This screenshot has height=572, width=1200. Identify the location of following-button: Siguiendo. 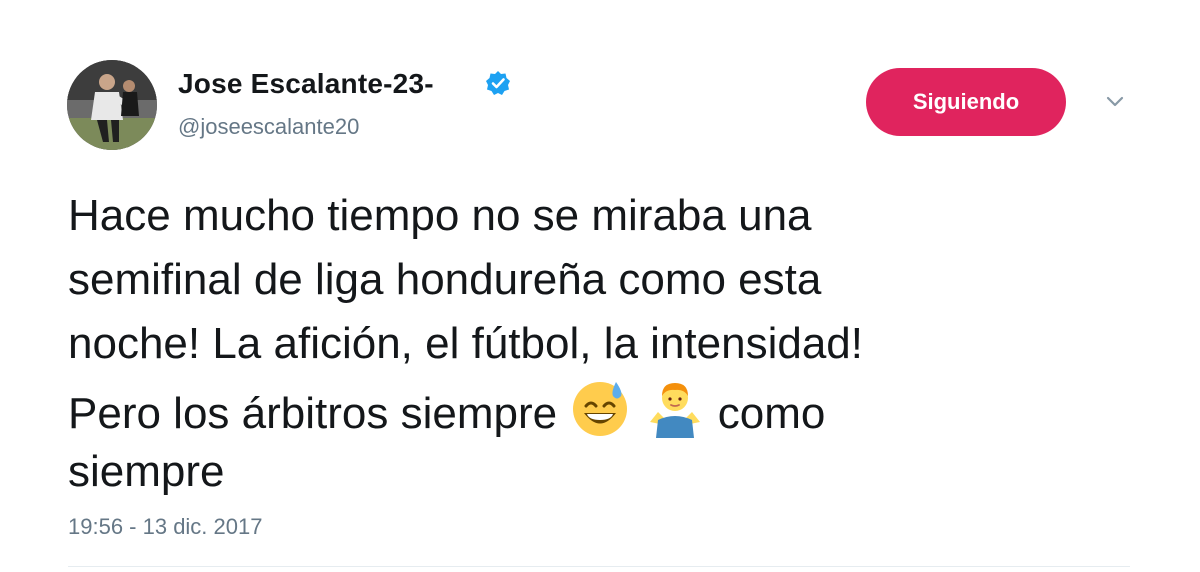
(966, 102).